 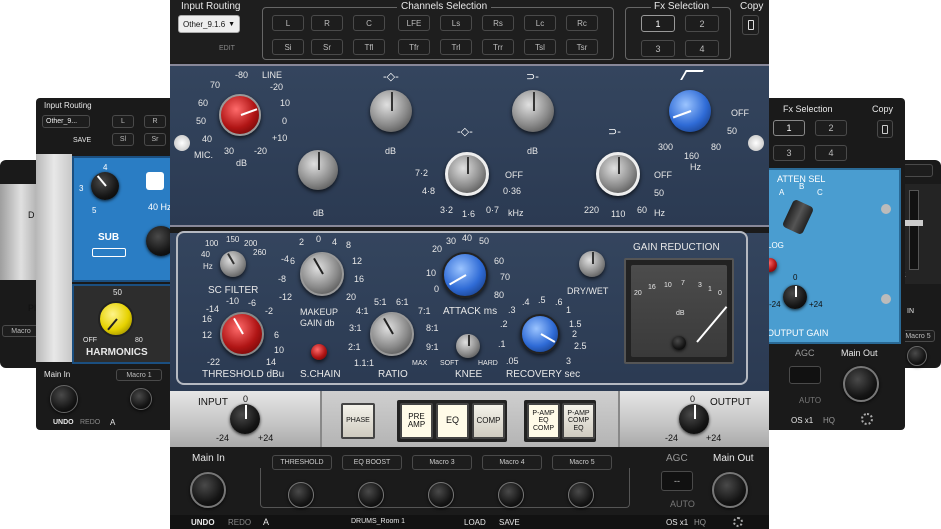 What do you see at coordinates (319, 352) in the screenshot?
I see `s-chain-button` at bounding box center [319, 352].